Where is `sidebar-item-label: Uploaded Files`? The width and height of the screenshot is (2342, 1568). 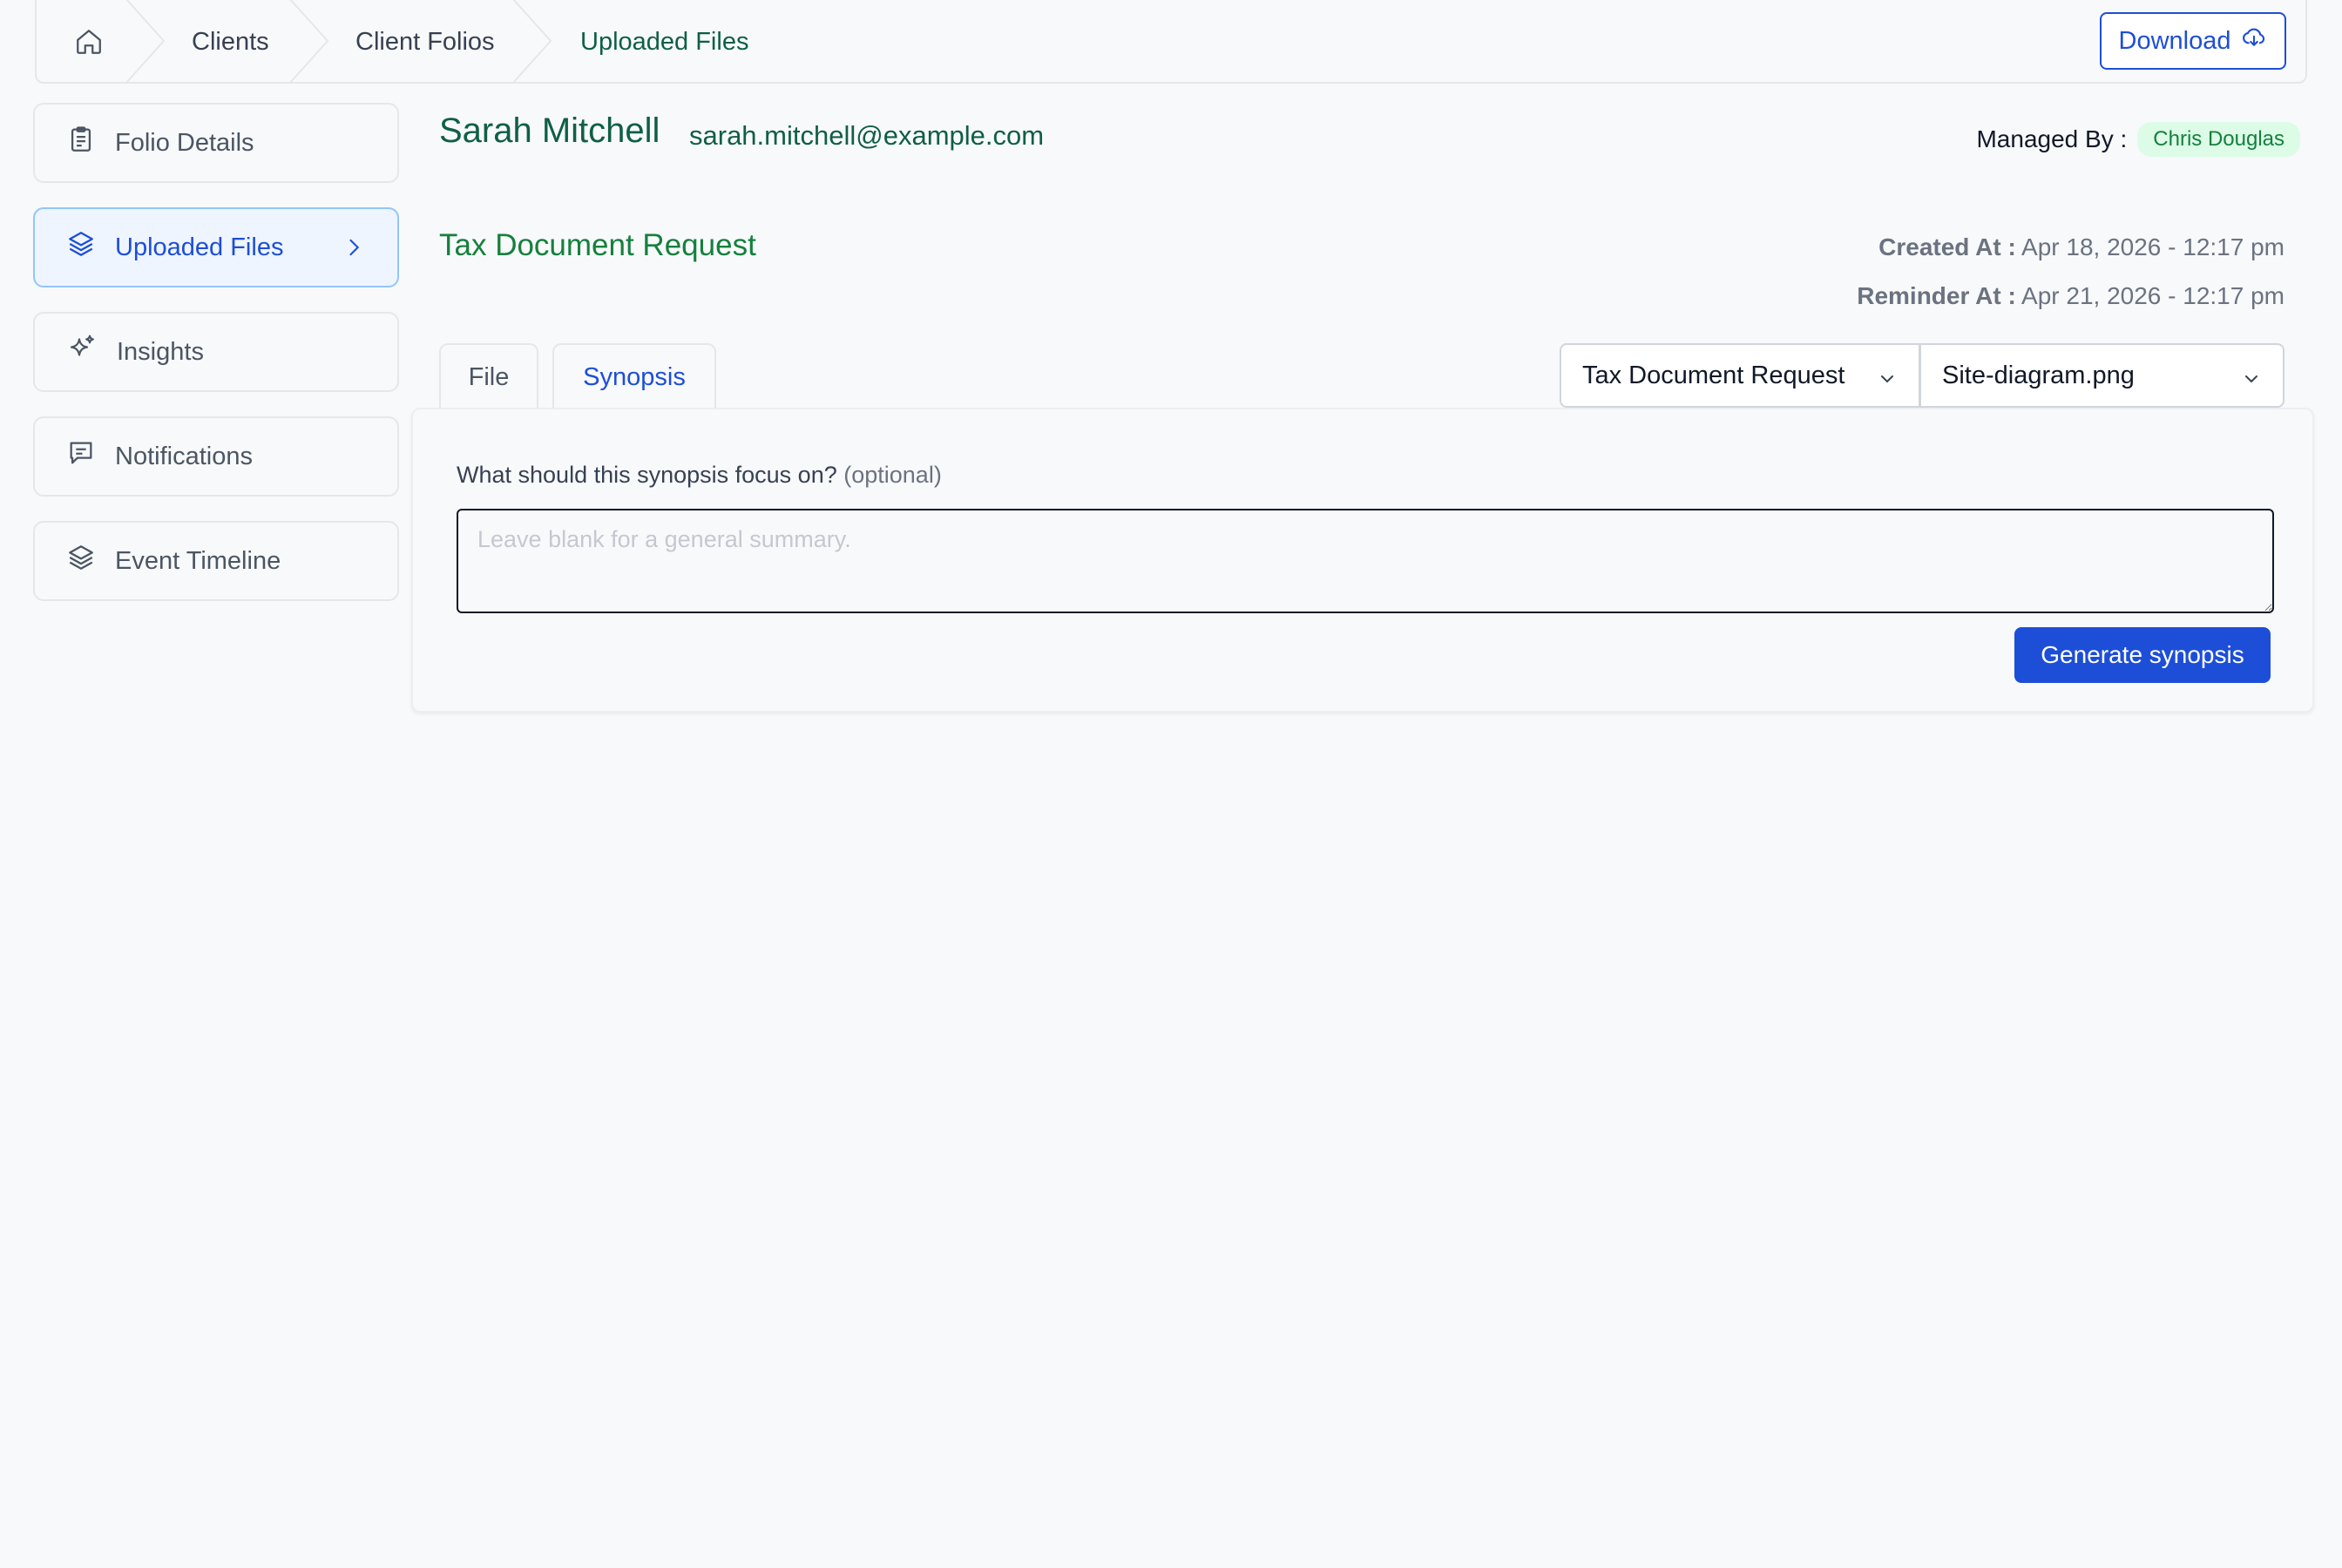 sidebar-item-label: Uploaded Files is located at coordinates (199, 247).